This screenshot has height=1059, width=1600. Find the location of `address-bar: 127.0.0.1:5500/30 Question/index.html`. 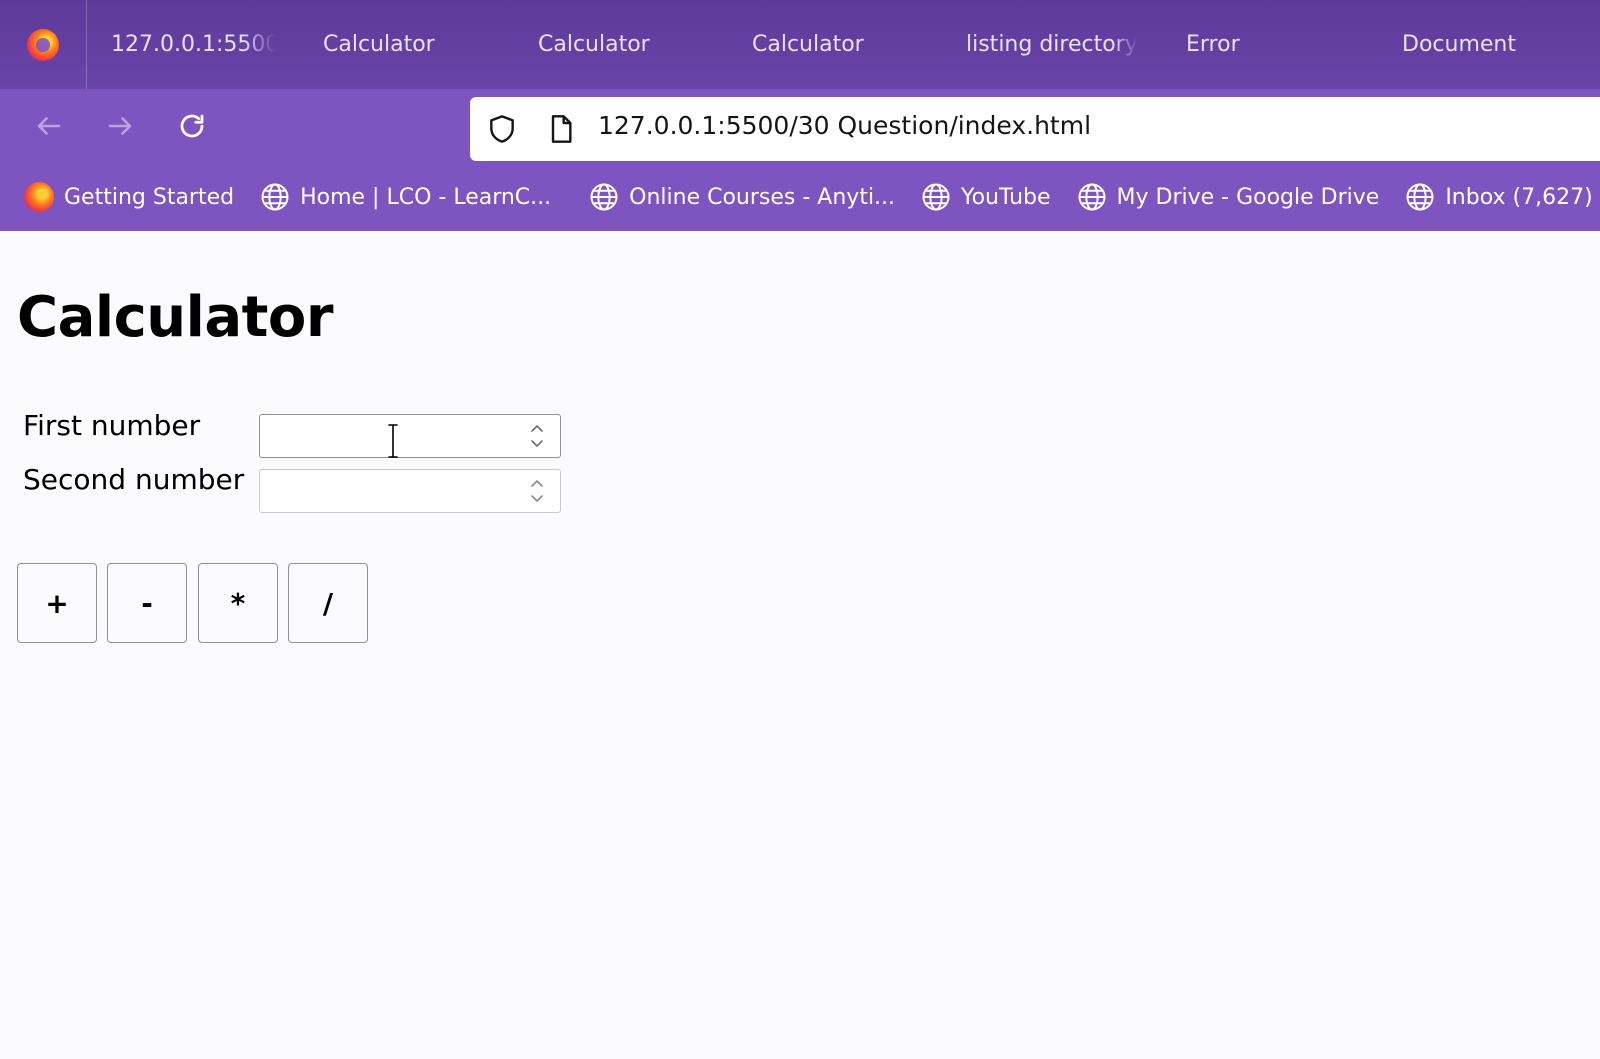

address-bar: 127.0.0.1:5500/30 Question/index.html is located at coordinates (1035, 129).